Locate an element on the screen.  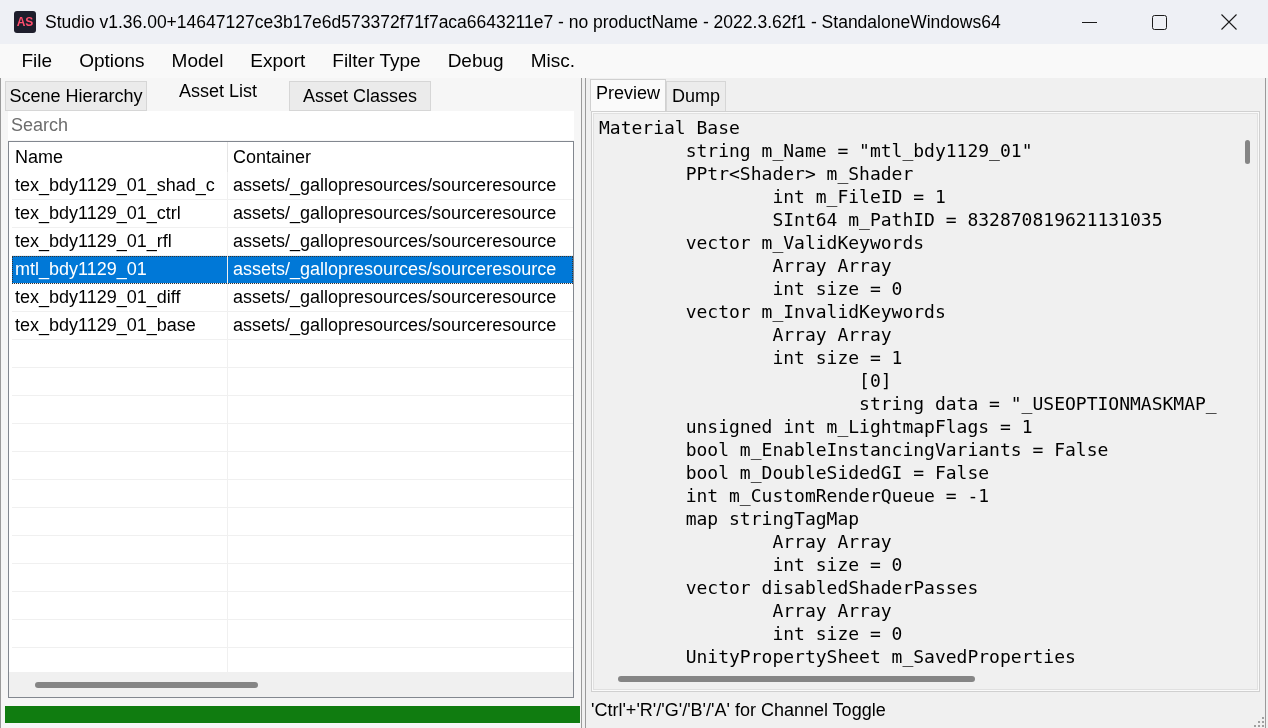
menu-item: Model is located at coordinates (197, 61).